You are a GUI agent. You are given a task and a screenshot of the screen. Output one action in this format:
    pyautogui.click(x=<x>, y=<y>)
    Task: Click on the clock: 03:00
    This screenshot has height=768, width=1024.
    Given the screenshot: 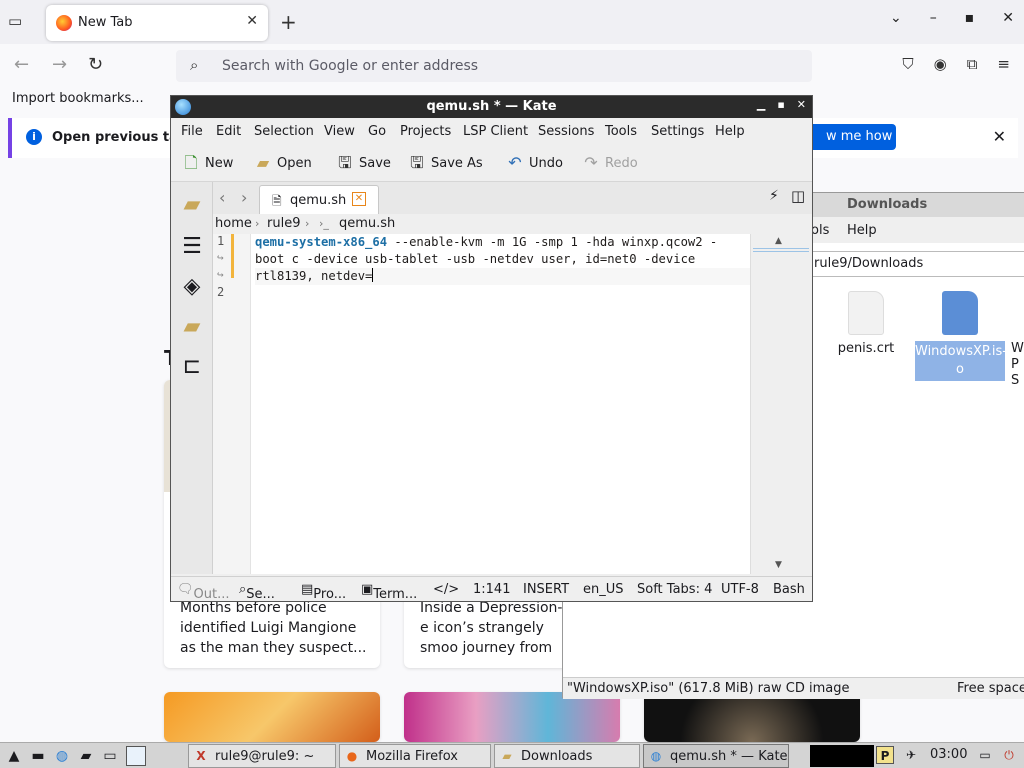 What is the action you would take?
    pyautogui.click(x=948, y=754)
    